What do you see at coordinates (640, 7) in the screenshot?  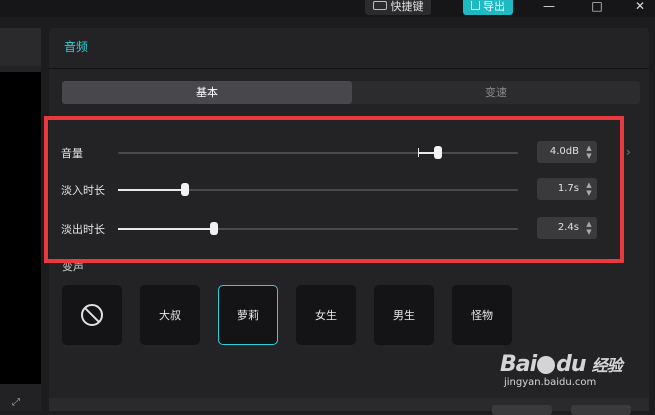 I see `close-icon: ✕` at bounding box center [640, 7].